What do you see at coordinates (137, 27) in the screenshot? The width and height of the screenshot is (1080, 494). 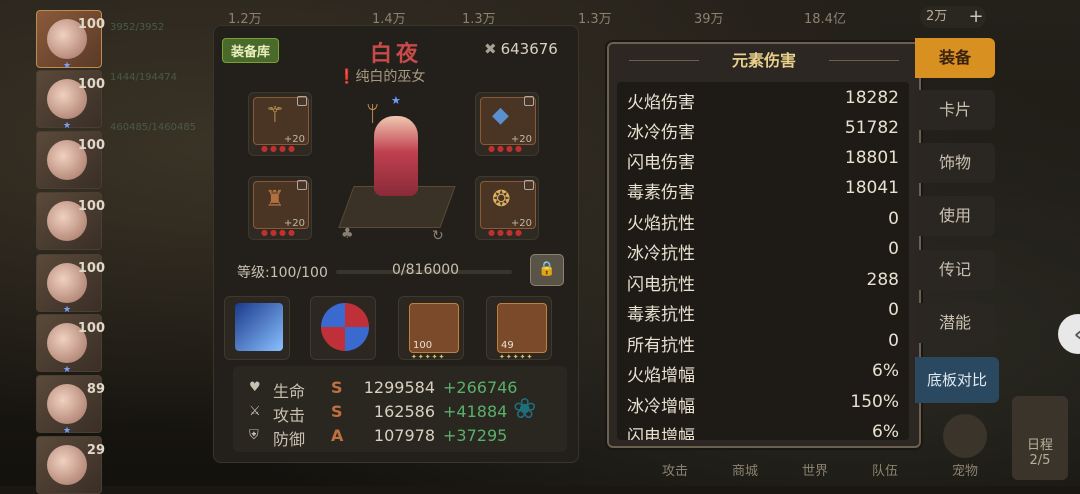 I see `roster-faint-1: 3952/3952` at bounding box center [137, 27].